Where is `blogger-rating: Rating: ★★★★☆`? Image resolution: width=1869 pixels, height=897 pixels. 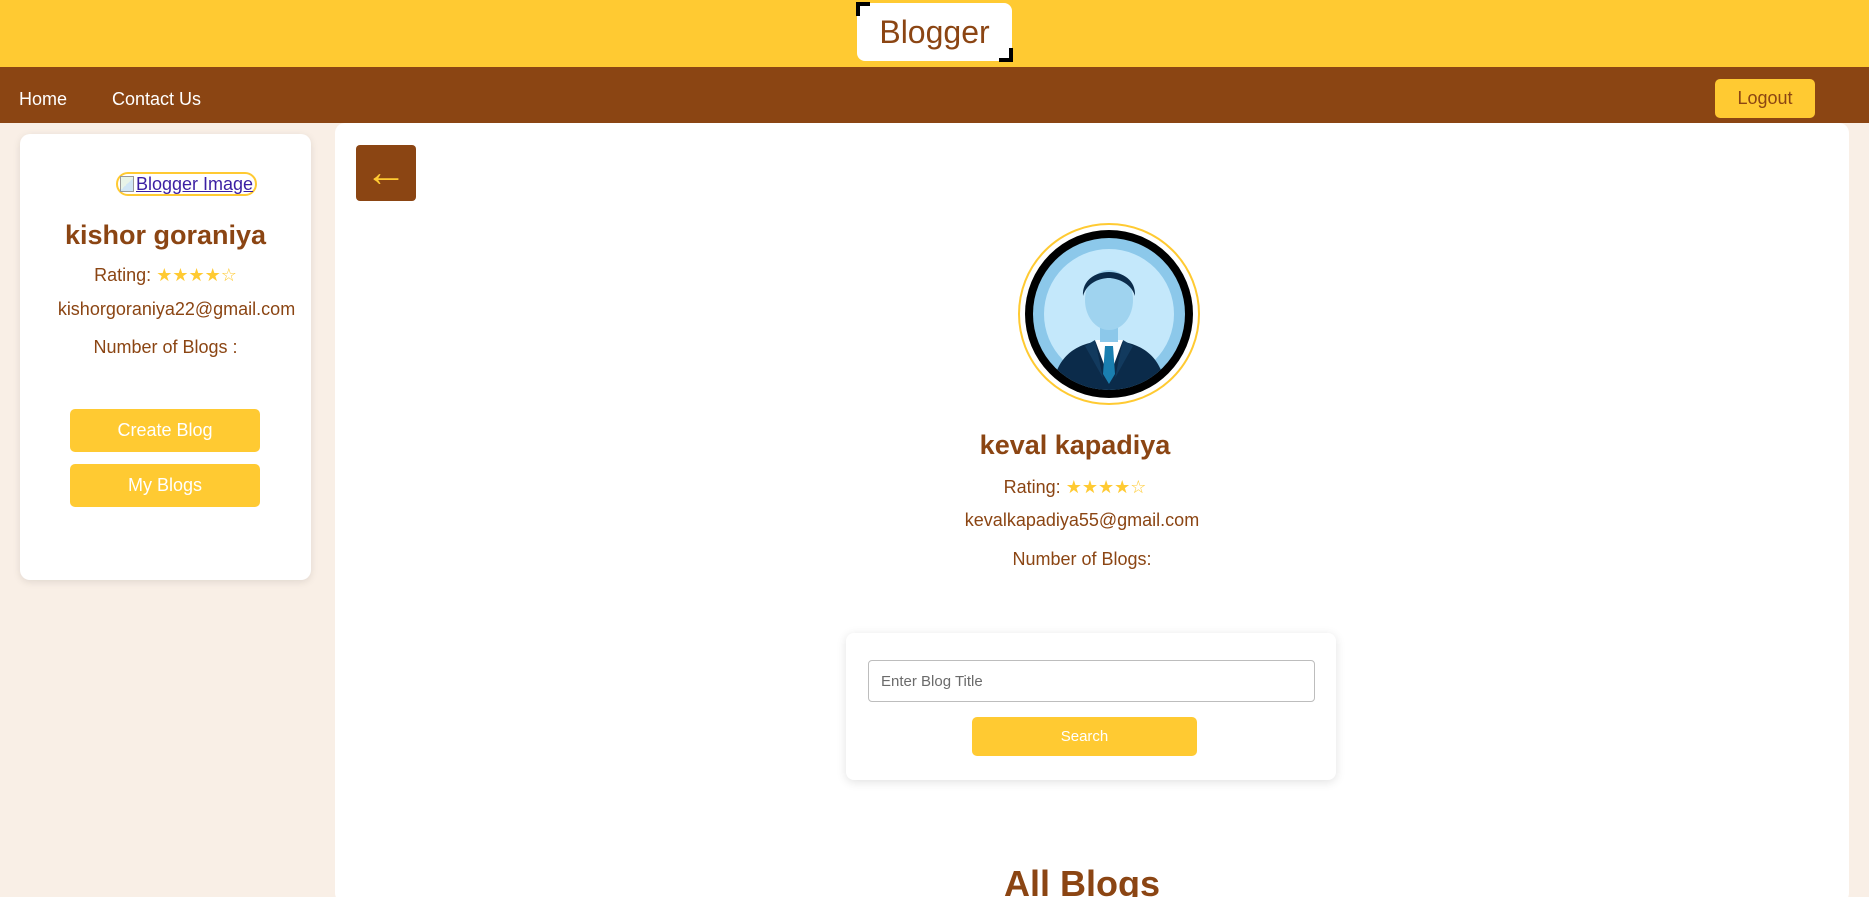
blogger-rating: Rating: ★★★★☆ is located at coordinates (165, 275).